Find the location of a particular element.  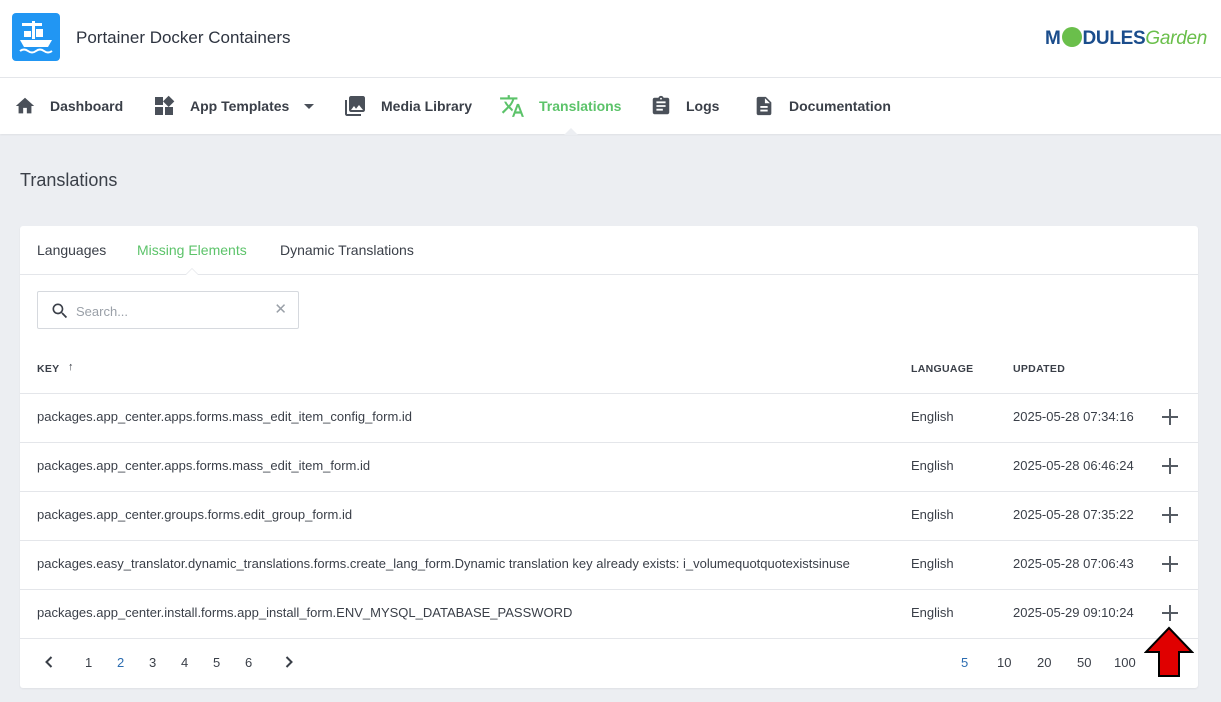

nav-item-translations: Translations is located at coordinates (560, 106).